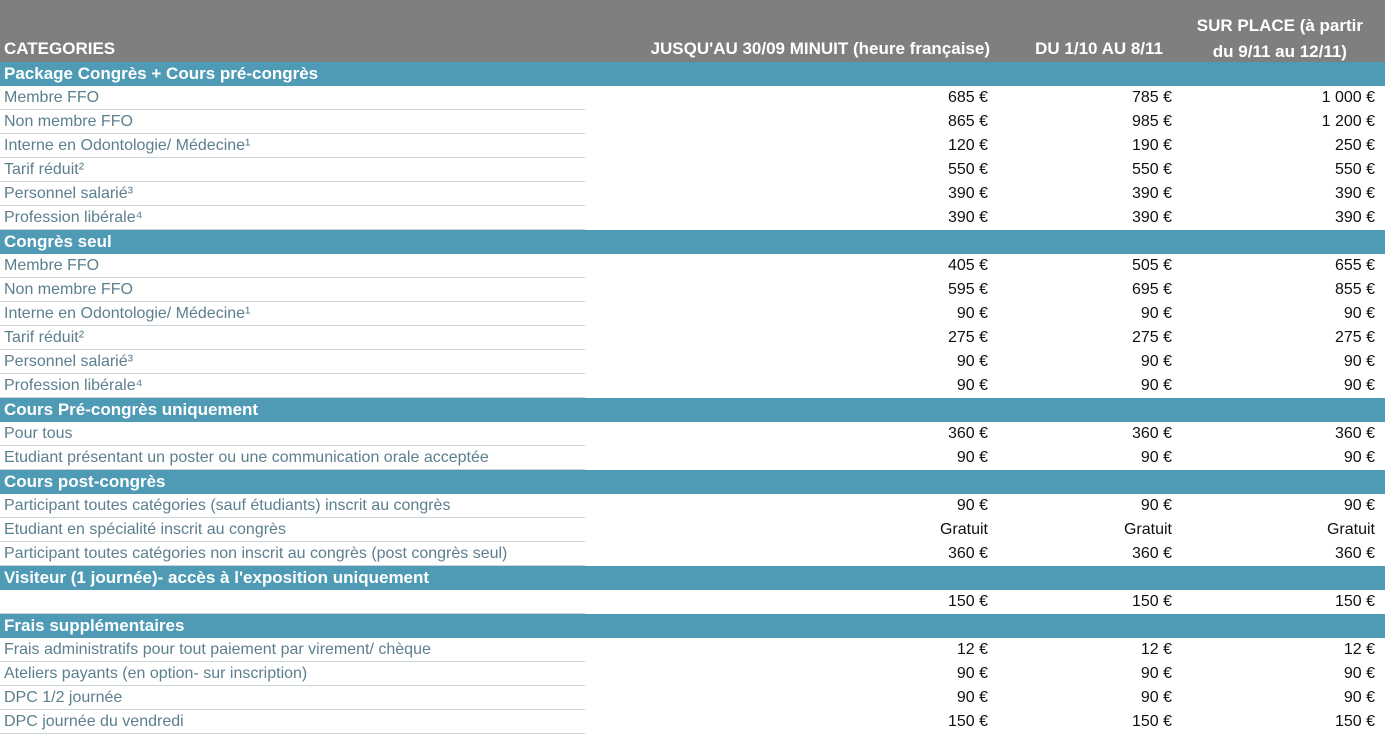 The image size is (1385, 735). Describe the element at coordinates (1348, 121) in the screenshot. I see `price-onsite: 1 200 €` at that location.